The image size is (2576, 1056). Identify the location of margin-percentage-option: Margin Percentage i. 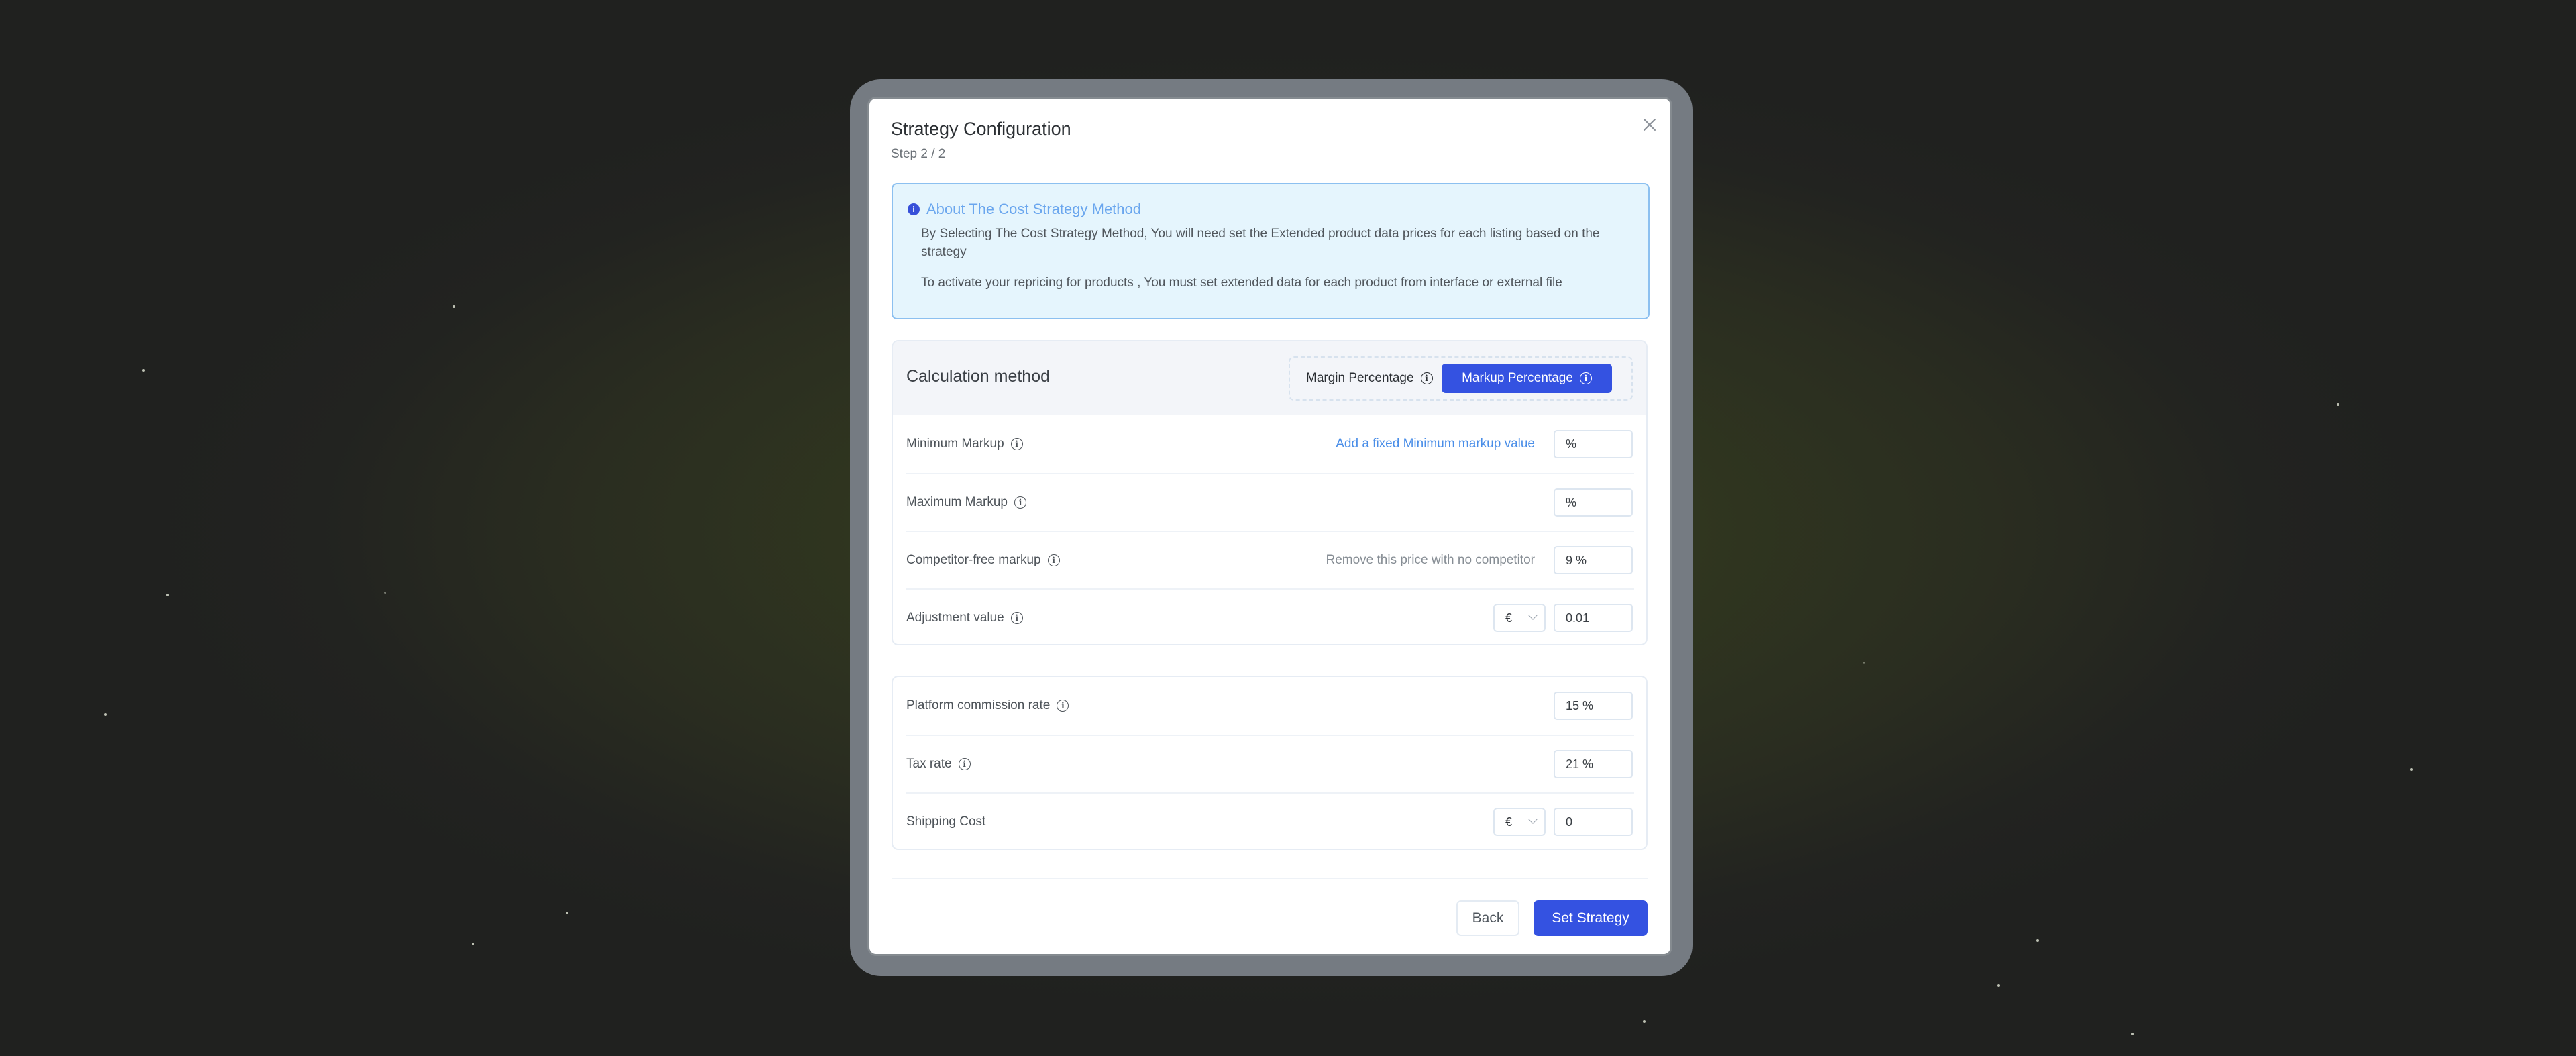
(1369, 378).